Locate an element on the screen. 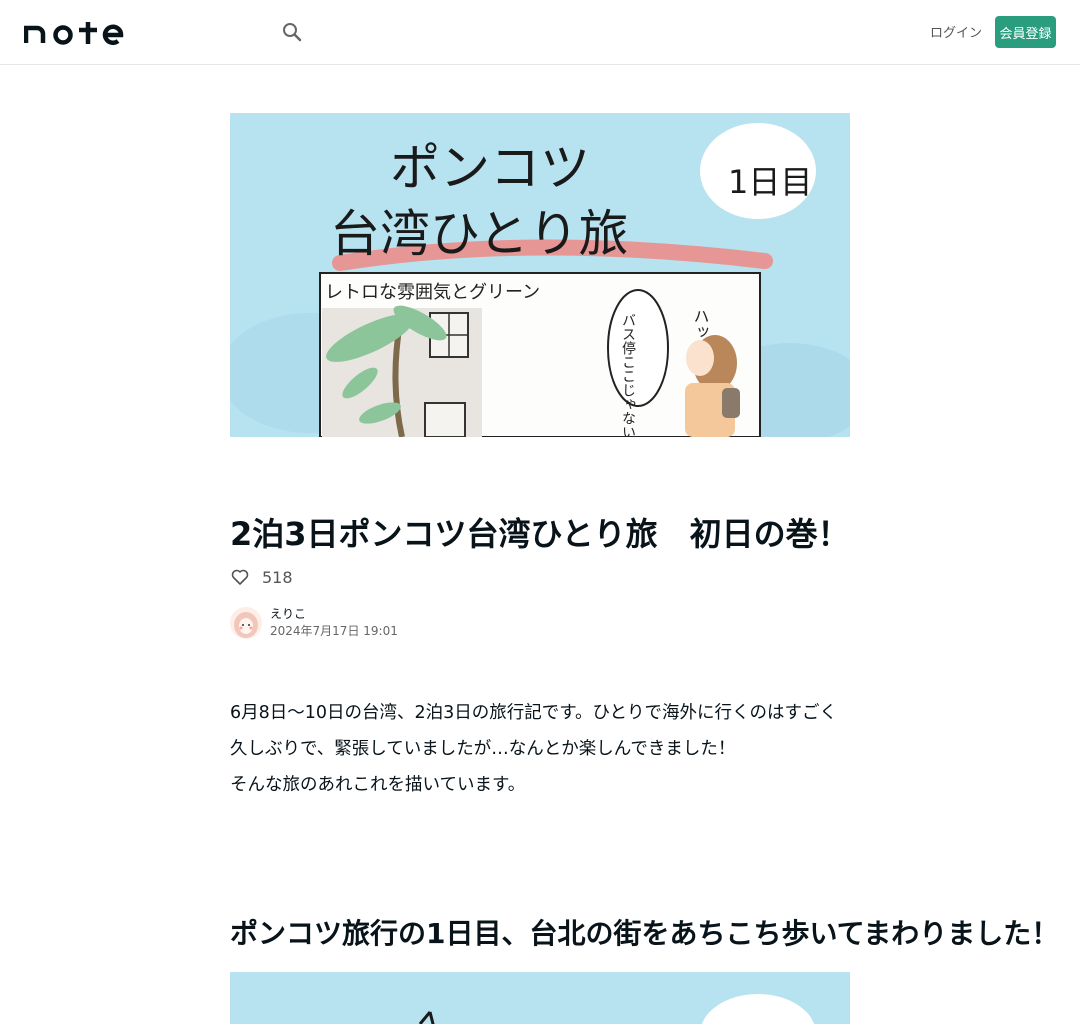  like-section: 518 is located at coordinates (261, 577).